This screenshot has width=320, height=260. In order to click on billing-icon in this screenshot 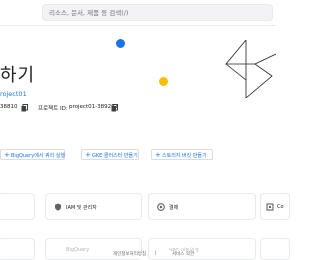, I will do `click(161, 207)`.